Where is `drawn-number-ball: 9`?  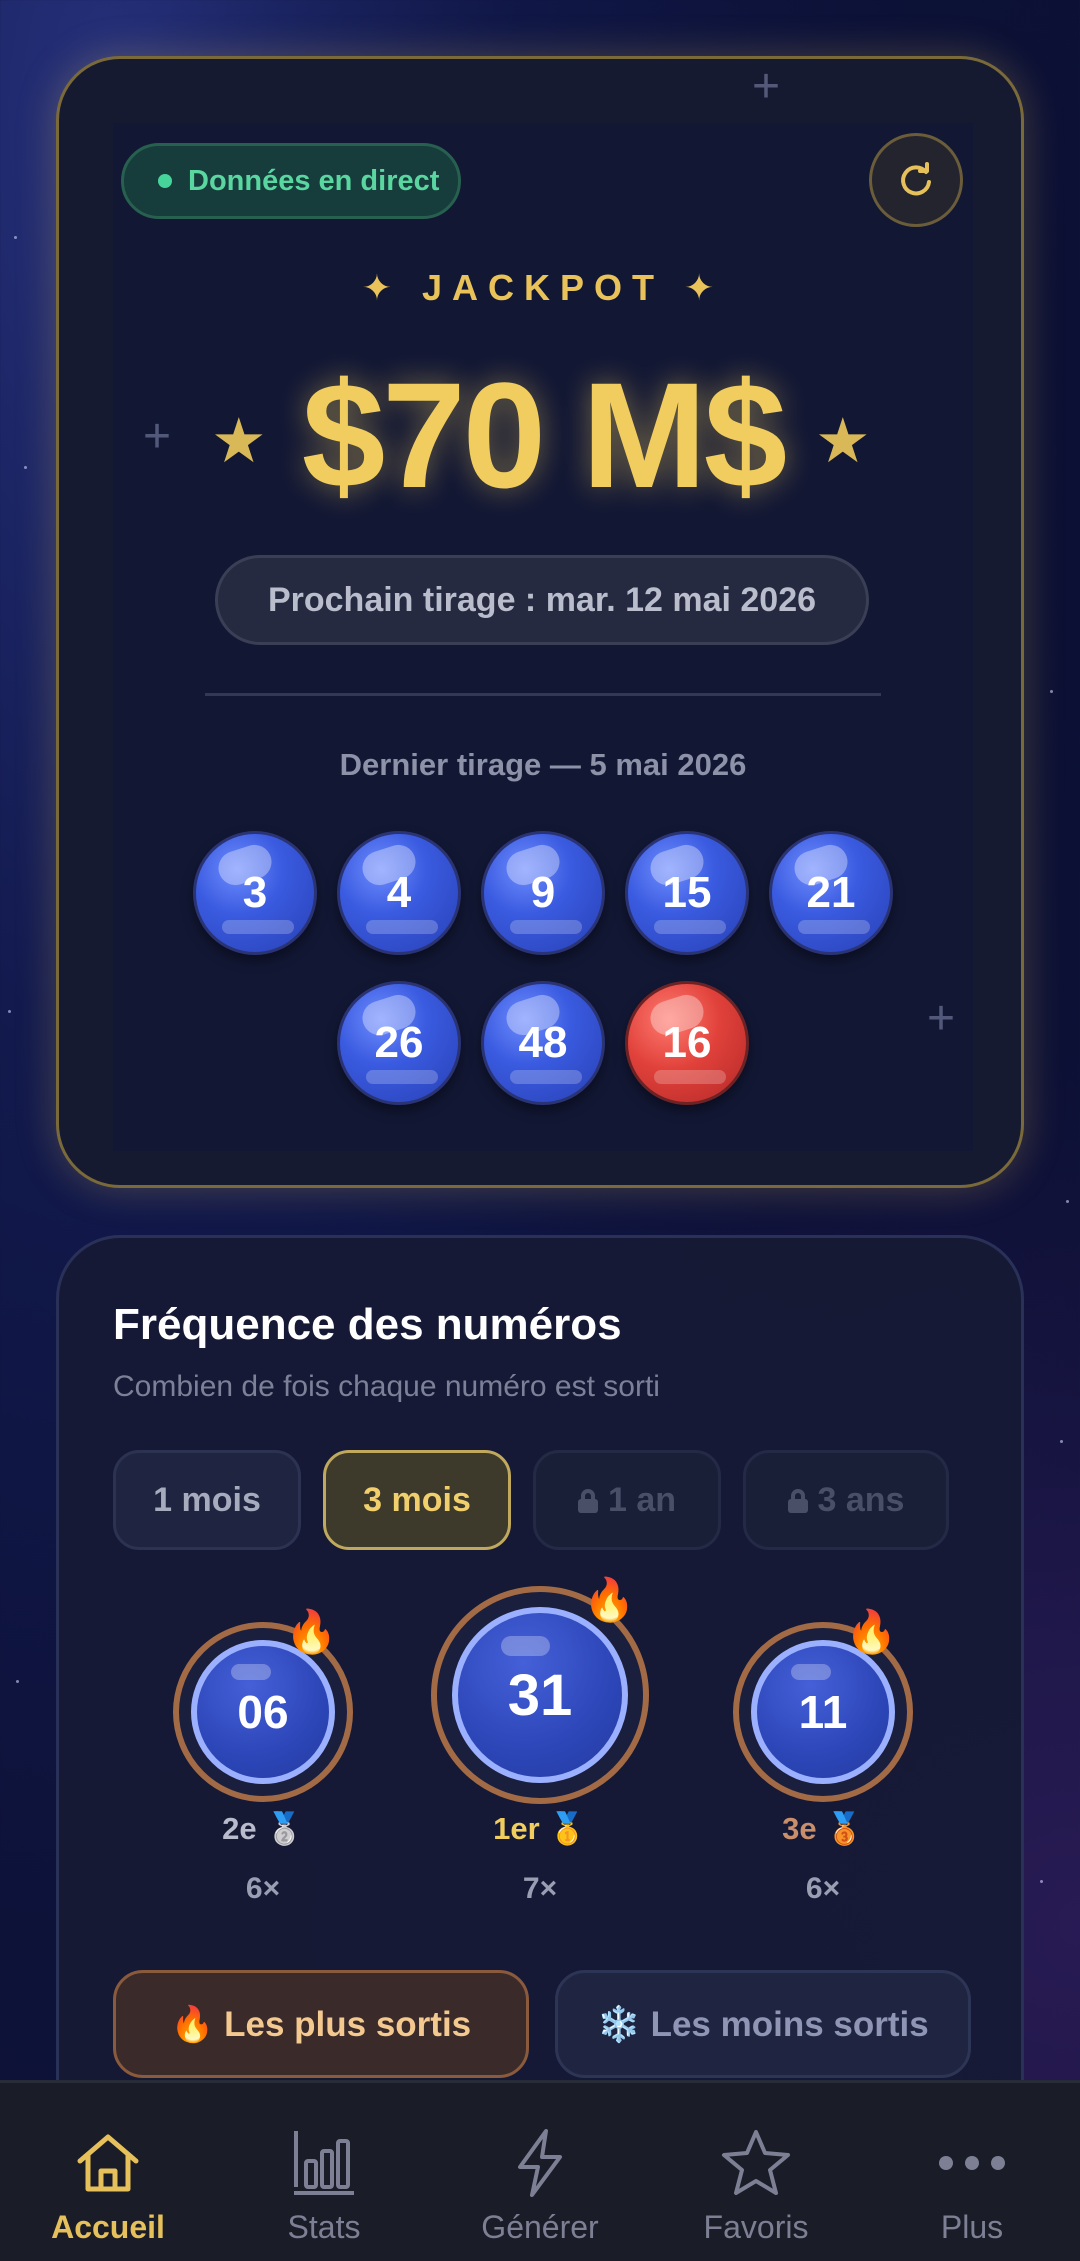
drawn-number-ball: 9 is located at coordinates (543, 893).